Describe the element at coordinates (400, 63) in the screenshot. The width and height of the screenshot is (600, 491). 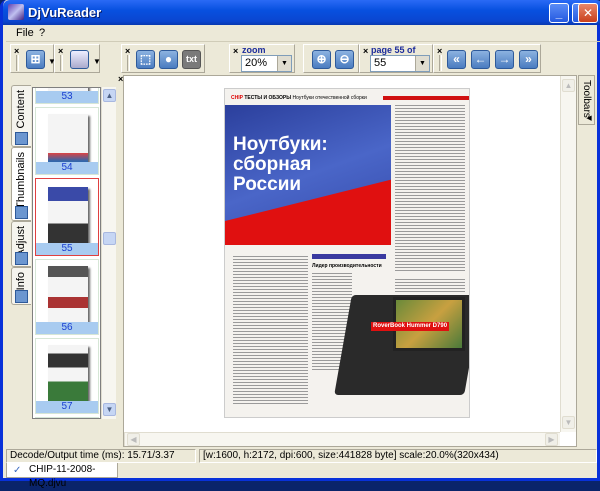
I see `page-select: 55 ▼` at that location.